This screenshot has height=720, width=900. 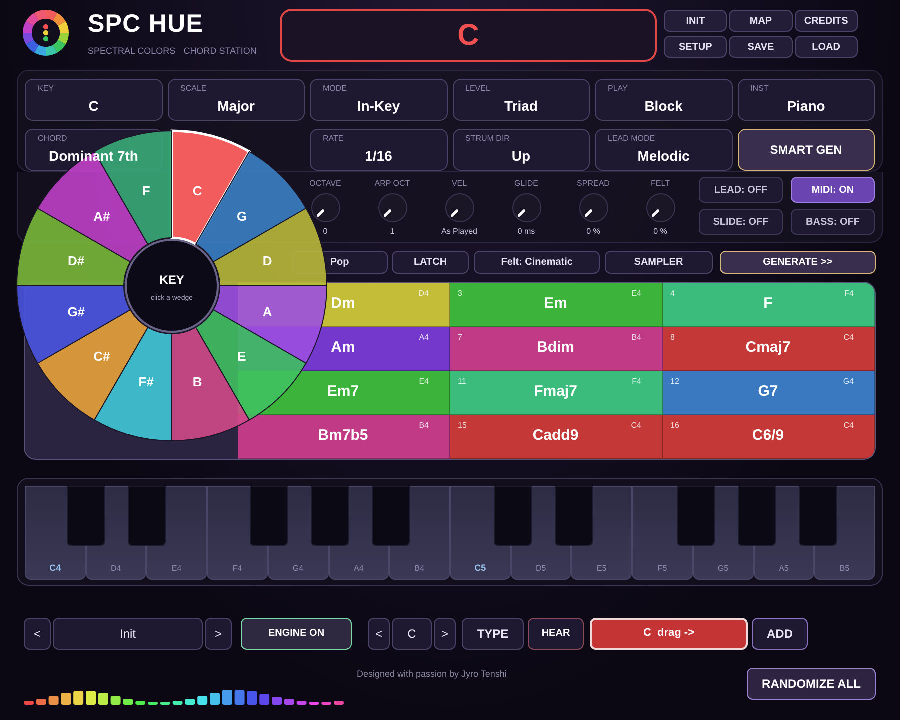 What do you see at coordinates (102, 356) in the screenshot?
I see `wedge-label: C#` at bounding box center [102, 356].